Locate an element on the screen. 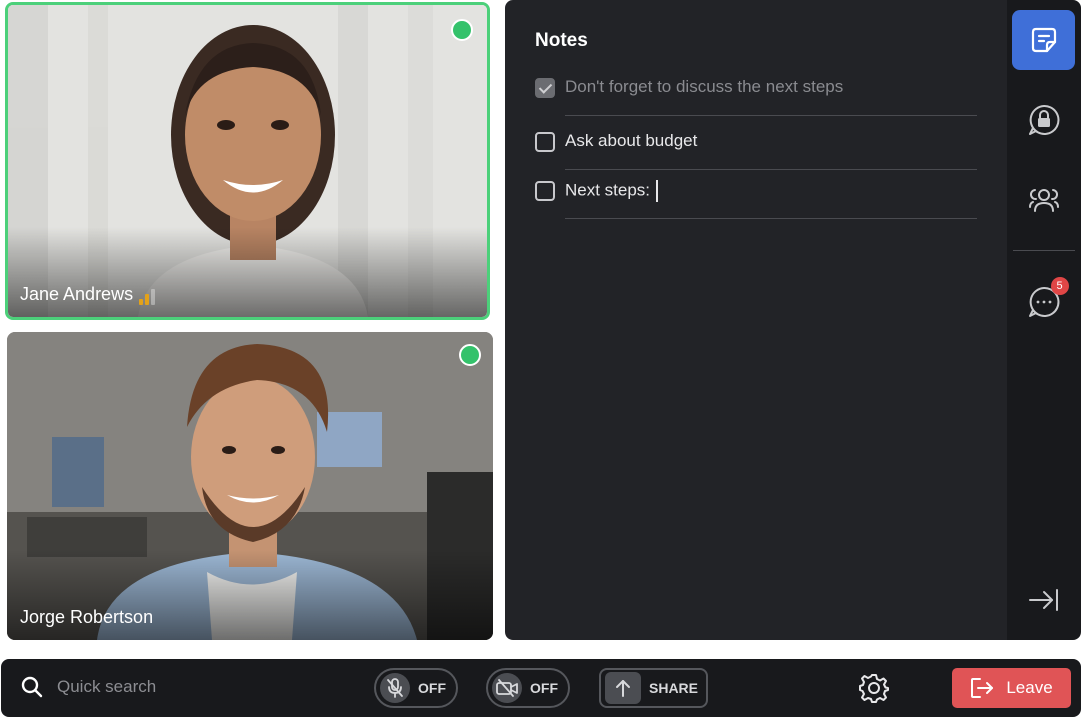  participants-tab-button is located at coordinates (1043, 200).